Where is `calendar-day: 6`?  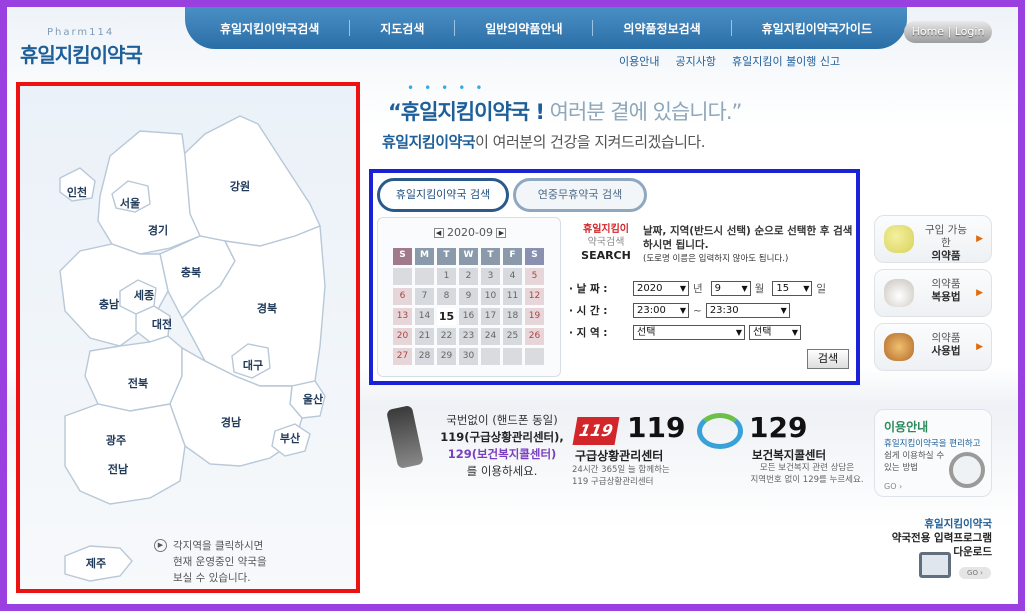
calendar-day: 6 is located at coordinates (402, 296).